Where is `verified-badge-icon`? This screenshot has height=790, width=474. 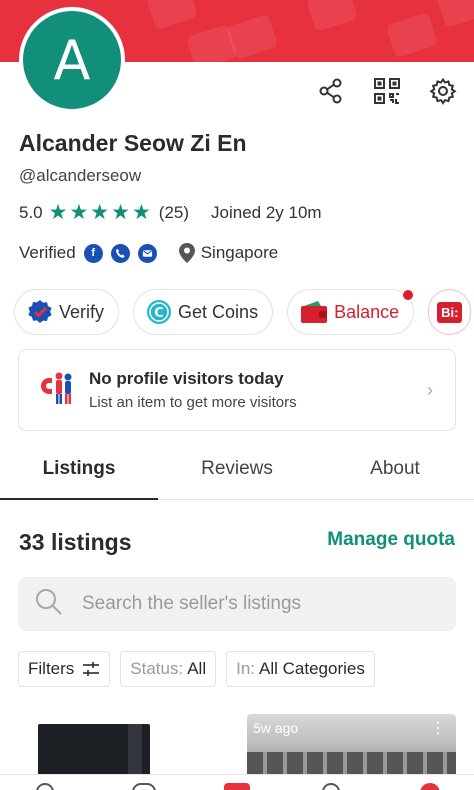 verified-badge-icon is located at coordinates (40, 312).